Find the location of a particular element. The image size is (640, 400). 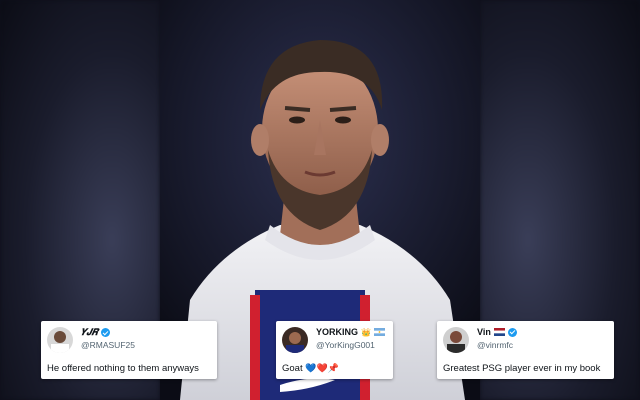

handle: @vinrmfc is located at coordinates (495, 345).